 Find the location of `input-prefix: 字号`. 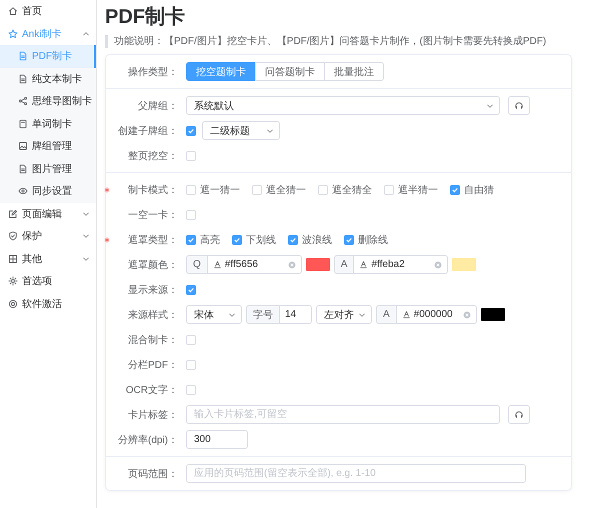

input-prefix: 字号 is located at coordinates (263, 314).